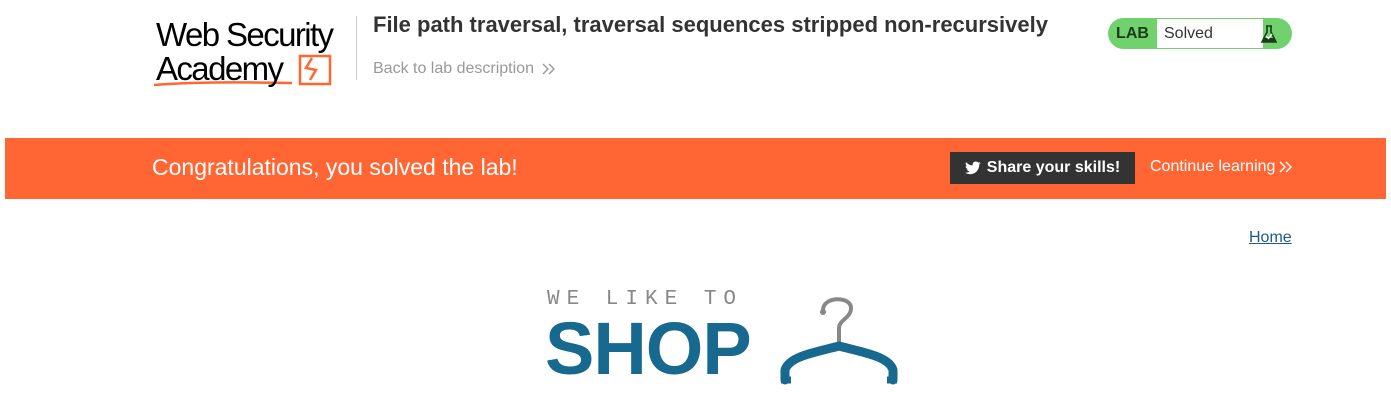 This screenshot has width=1391, height=416. Describe the element at coordinates (356, 48) in the screenshot. I see `logo-divider` at that location.